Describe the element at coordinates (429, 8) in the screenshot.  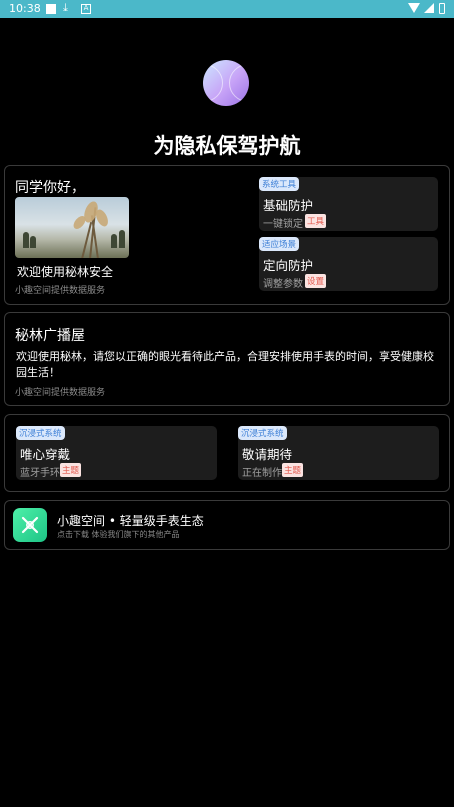
I see `signal-icon` at that location.